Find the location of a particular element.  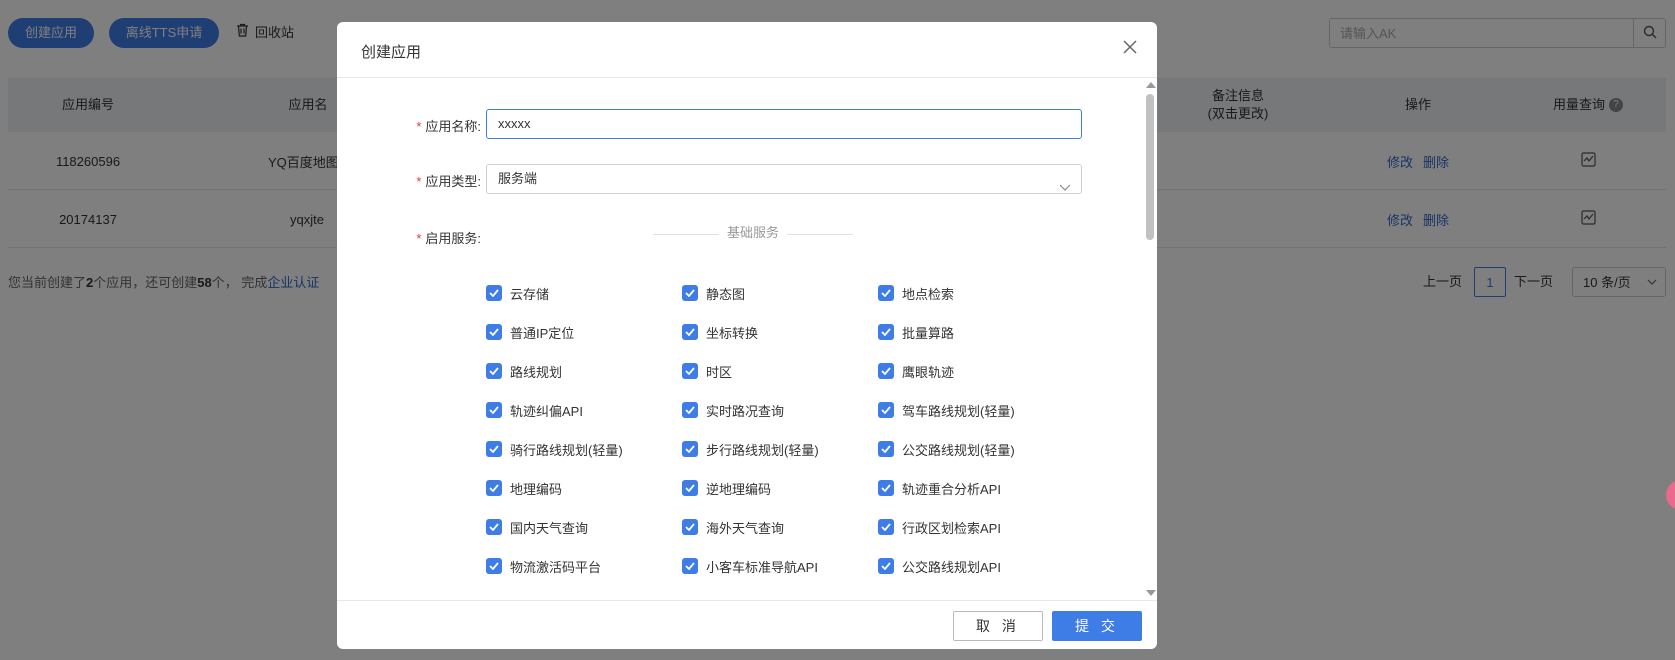

service-label: 公交路线规划API is located at coordinates (951, 567).